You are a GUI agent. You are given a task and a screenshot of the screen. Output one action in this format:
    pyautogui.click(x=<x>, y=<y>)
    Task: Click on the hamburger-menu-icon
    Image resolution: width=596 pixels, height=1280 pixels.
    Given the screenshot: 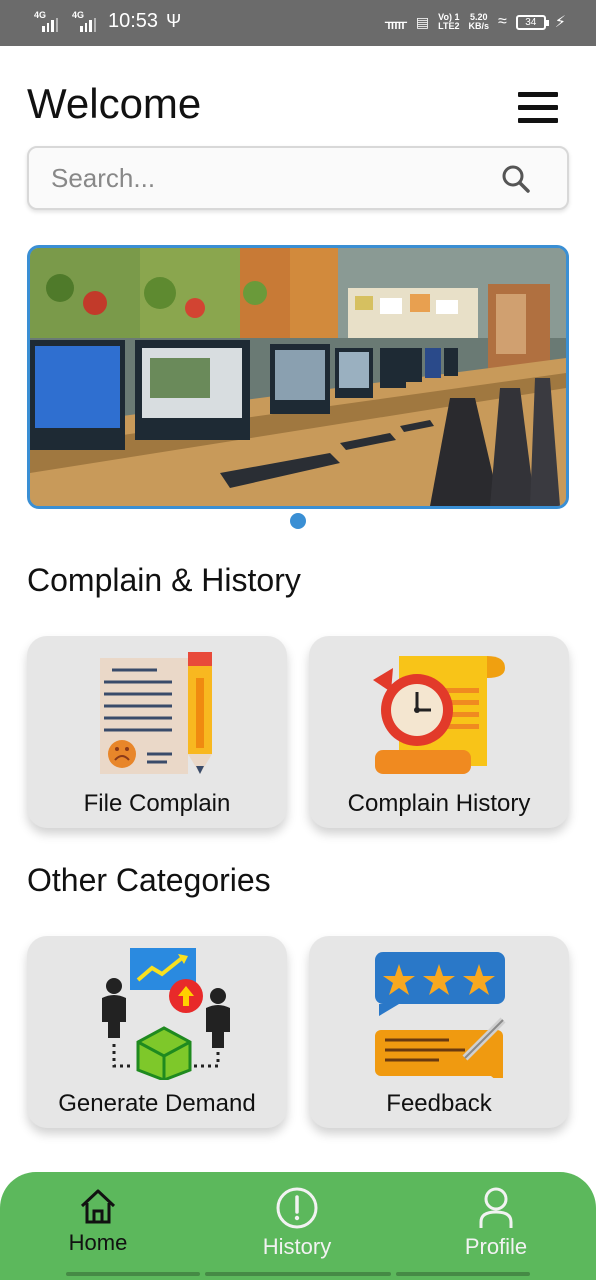 What is the action you would take?
    pyautogui.click(x=538, y=108)
    